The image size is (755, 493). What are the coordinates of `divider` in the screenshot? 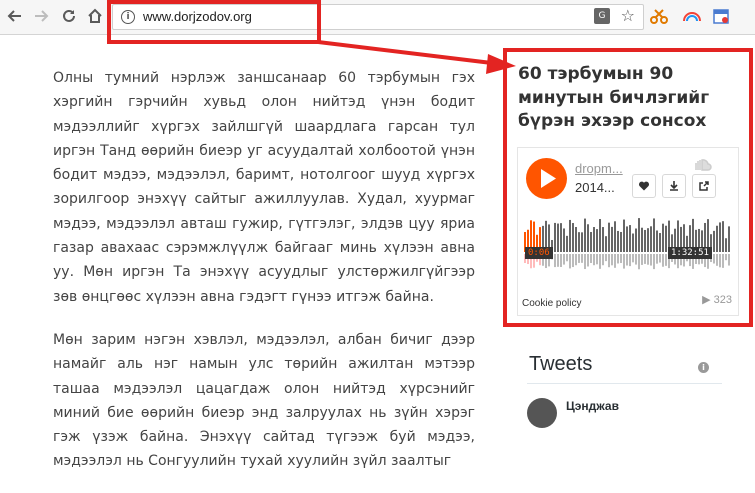 It's located at (624, 383).